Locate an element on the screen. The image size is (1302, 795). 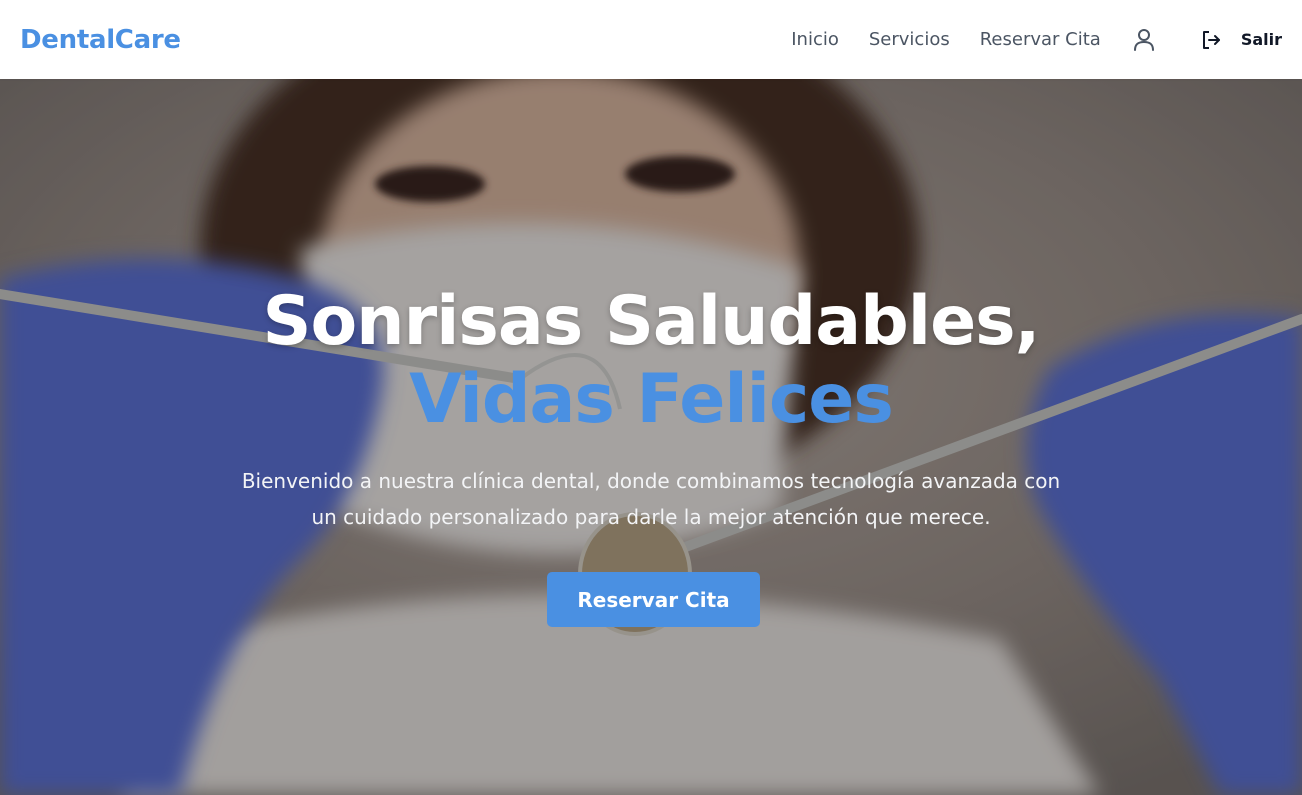
hero-title-accent: Vidas Felices is located at coordinates (651, 399).